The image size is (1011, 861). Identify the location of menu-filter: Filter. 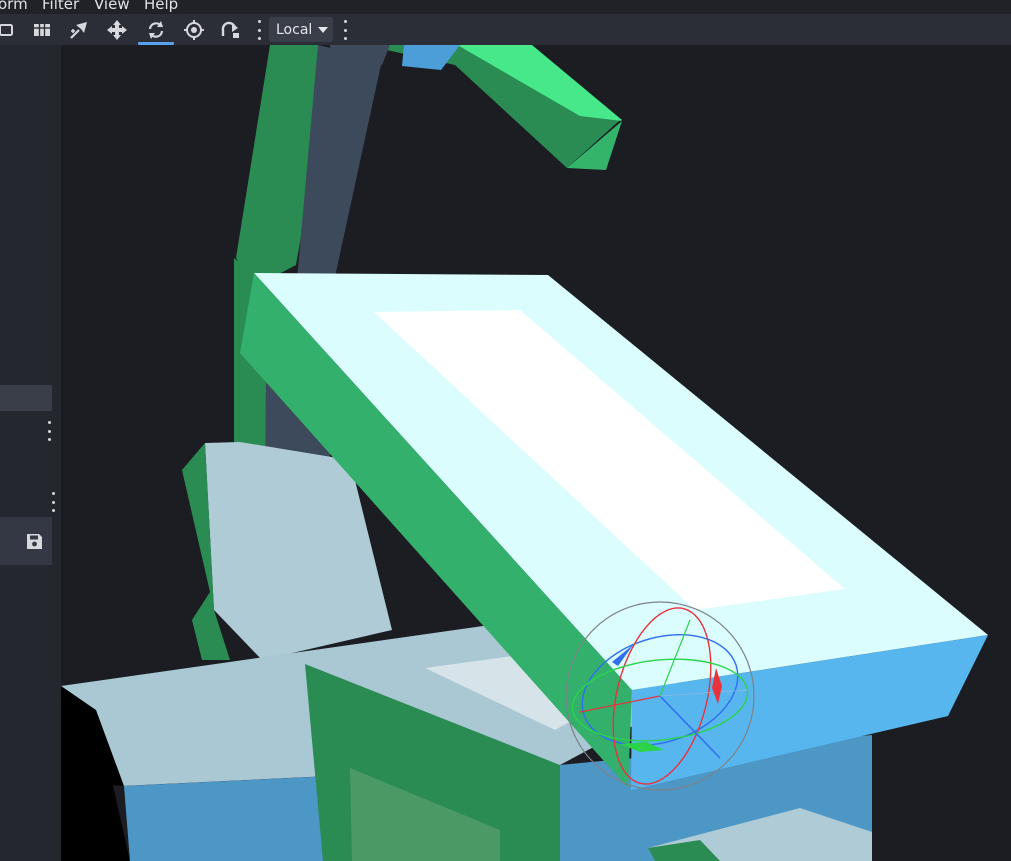
(60, 7).